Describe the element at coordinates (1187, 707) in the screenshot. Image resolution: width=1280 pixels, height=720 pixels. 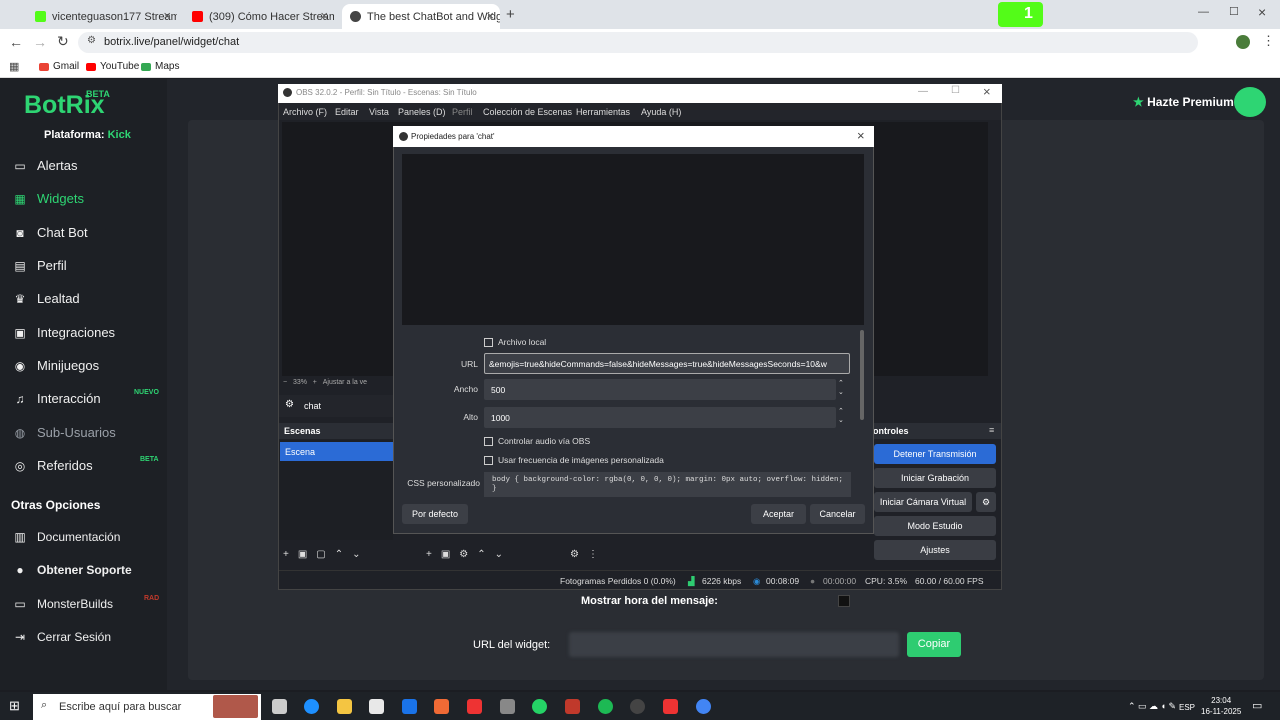
I see `language-indicator: ESP` at that location.